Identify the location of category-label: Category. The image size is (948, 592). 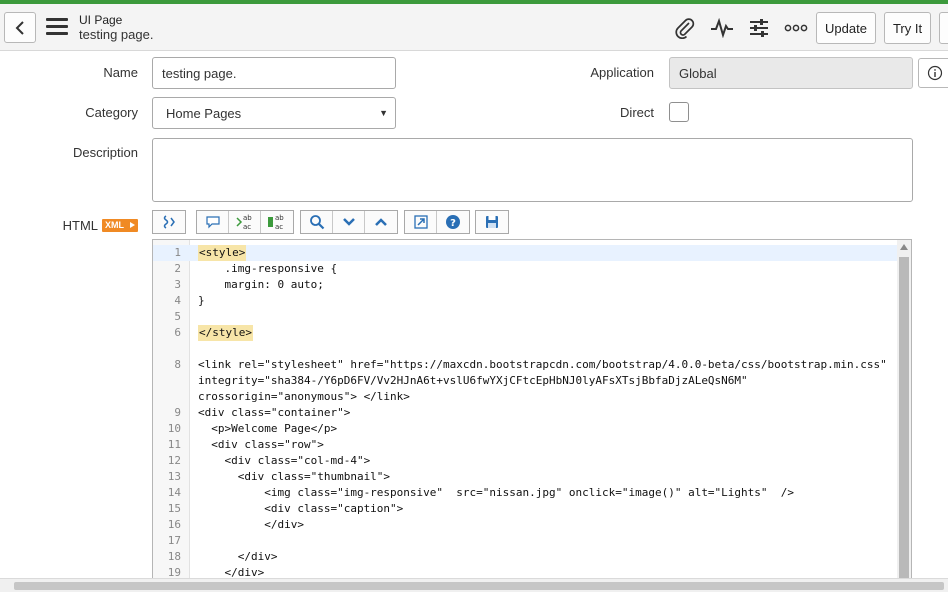
(111, 112).